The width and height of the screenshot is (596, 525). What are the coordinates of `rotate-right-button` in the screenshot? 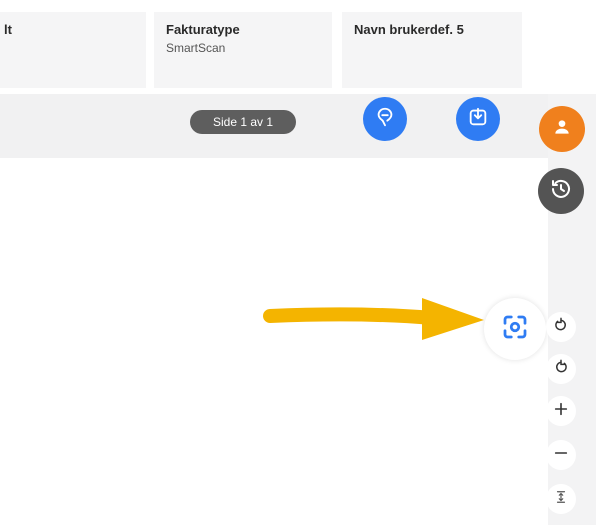 It's located at (561, 369).